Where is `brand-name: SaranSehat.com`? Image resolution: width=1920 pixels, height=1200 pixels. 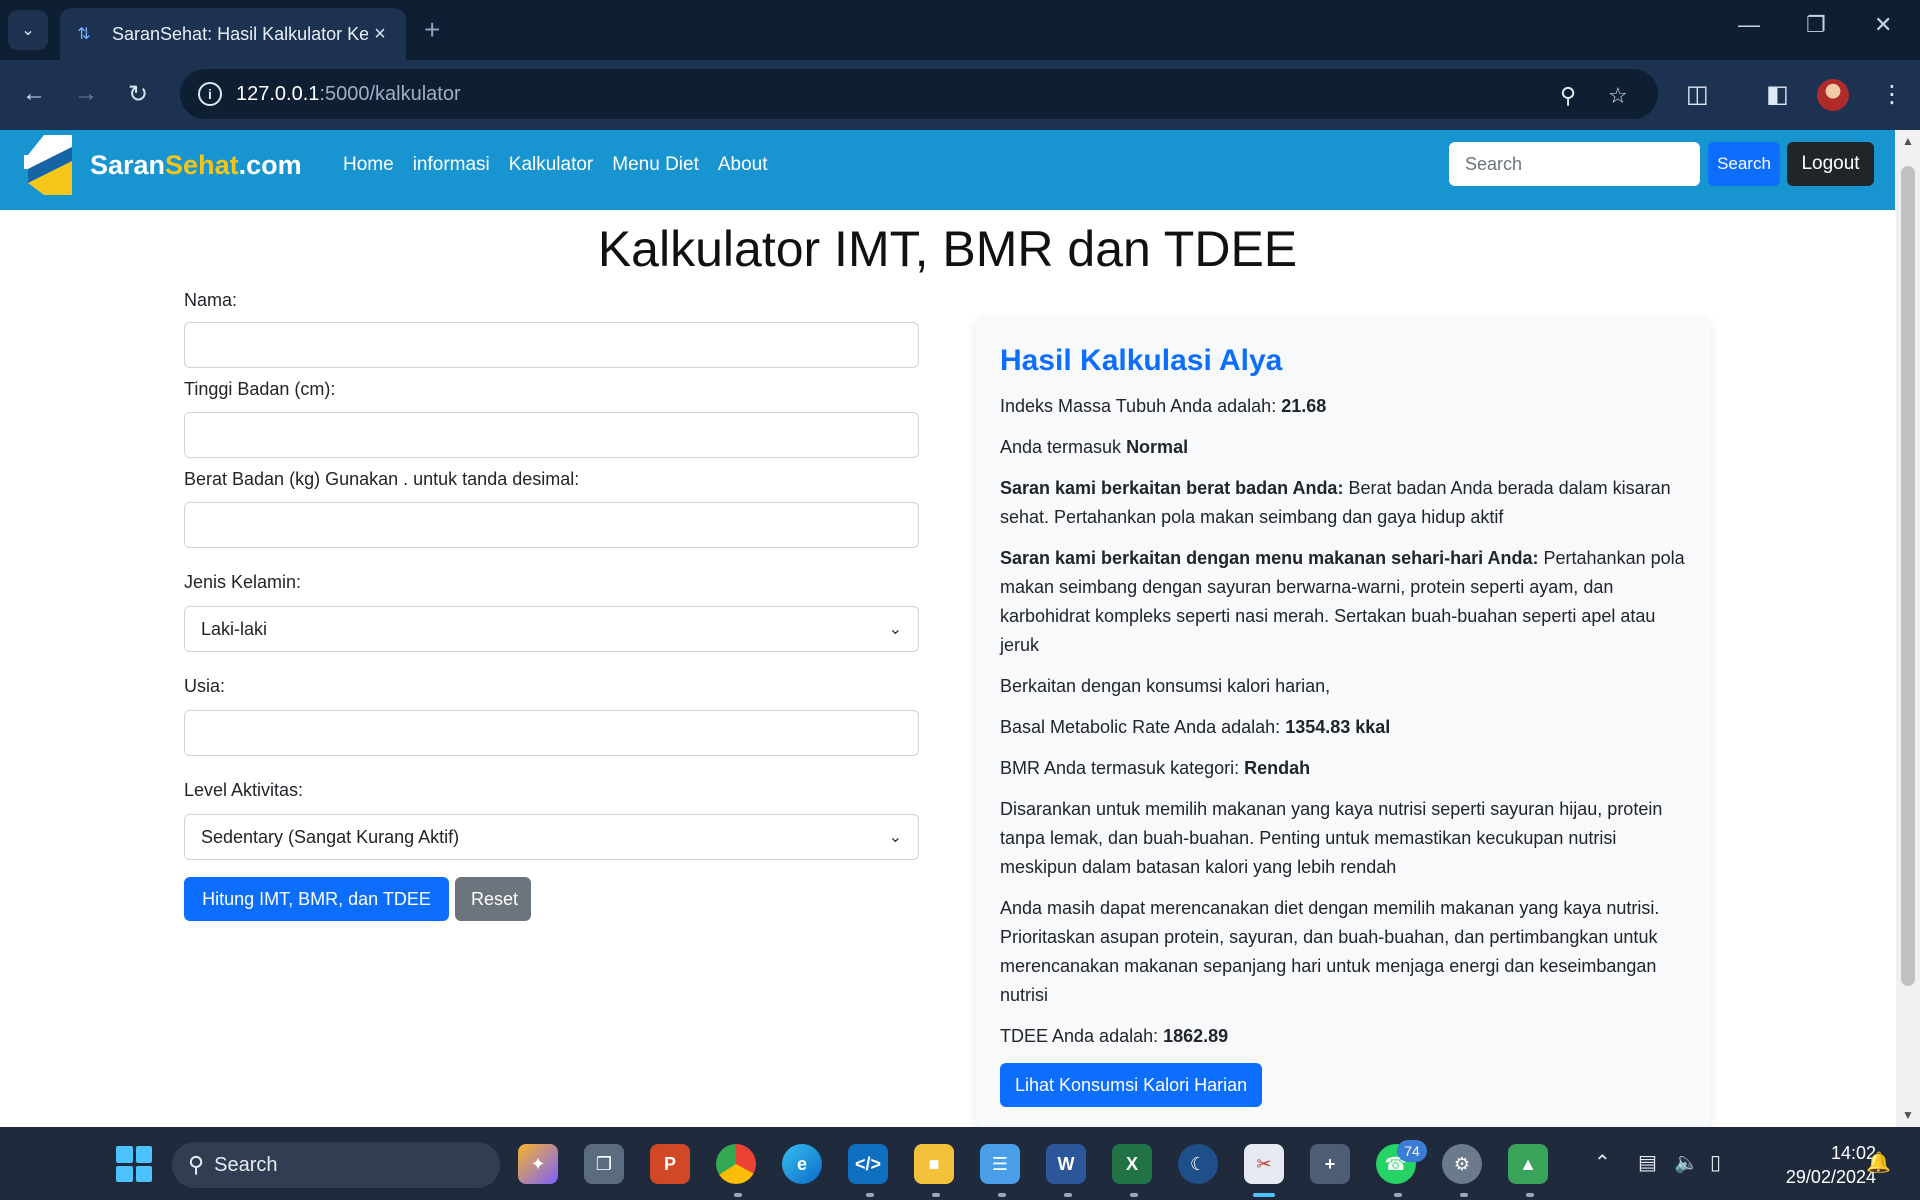 brand-name: SaranSehat.com is located at coordinates (196, 165).